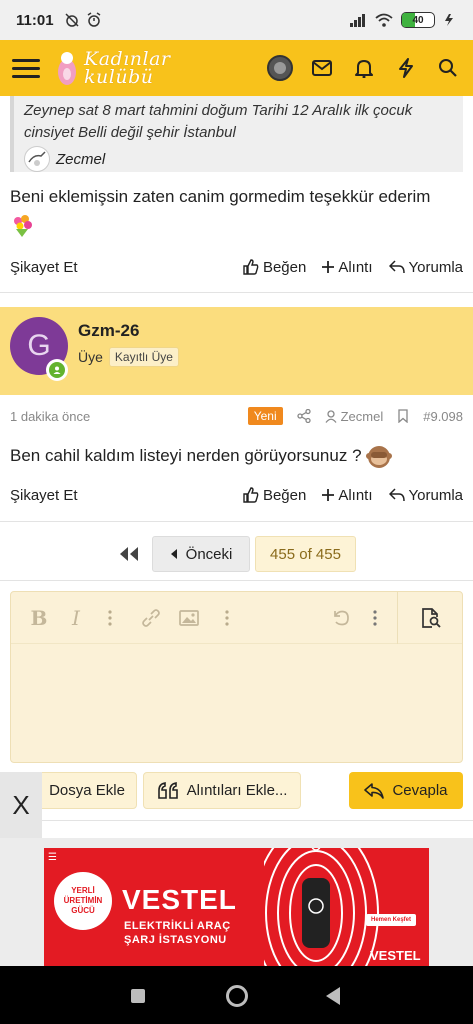 This screenshot has width=473, height=1024. Describe the element at coordinates (364, 68) in the screenshot. I see `bell-icon` at that location.